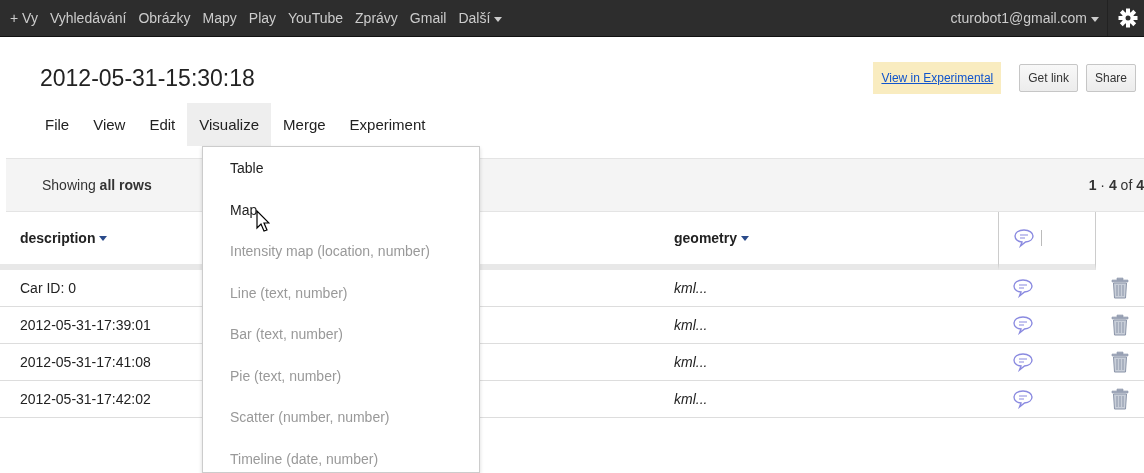  Describe the element at coordinates (88, 18) in the screenshot. I see `nav-link: Vyhledávání` at that location.